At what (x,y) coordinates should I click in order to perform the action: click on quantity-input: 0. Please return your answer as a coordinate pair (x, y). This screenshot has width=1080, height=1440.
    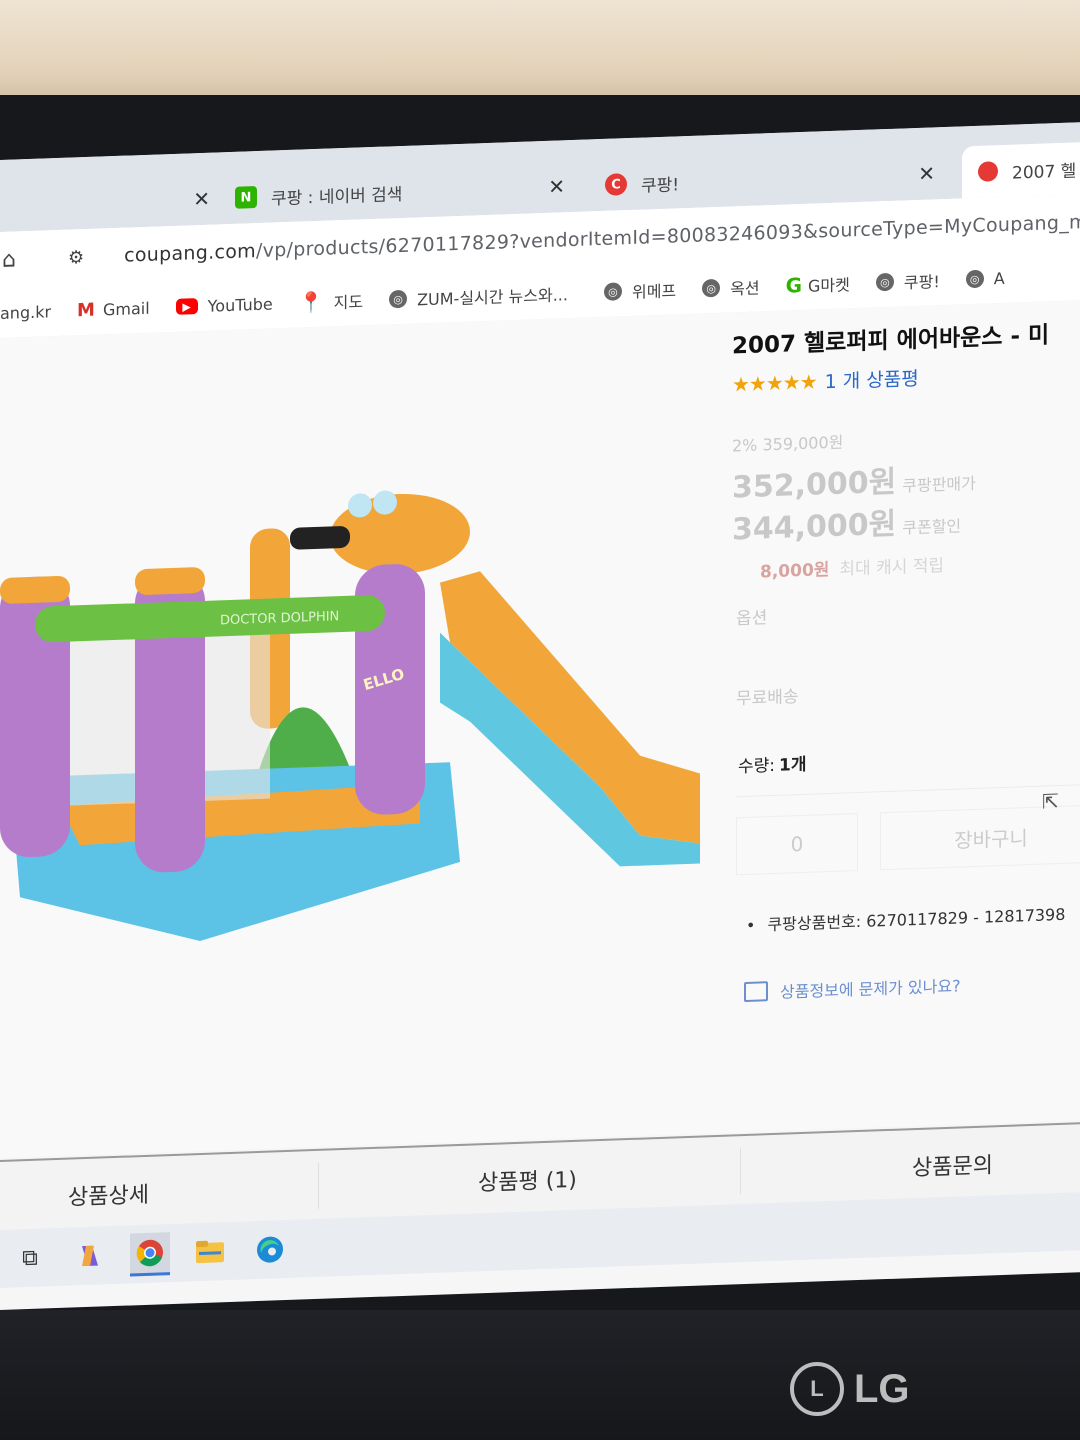
    Looking at the image, I should click on (797, 844).